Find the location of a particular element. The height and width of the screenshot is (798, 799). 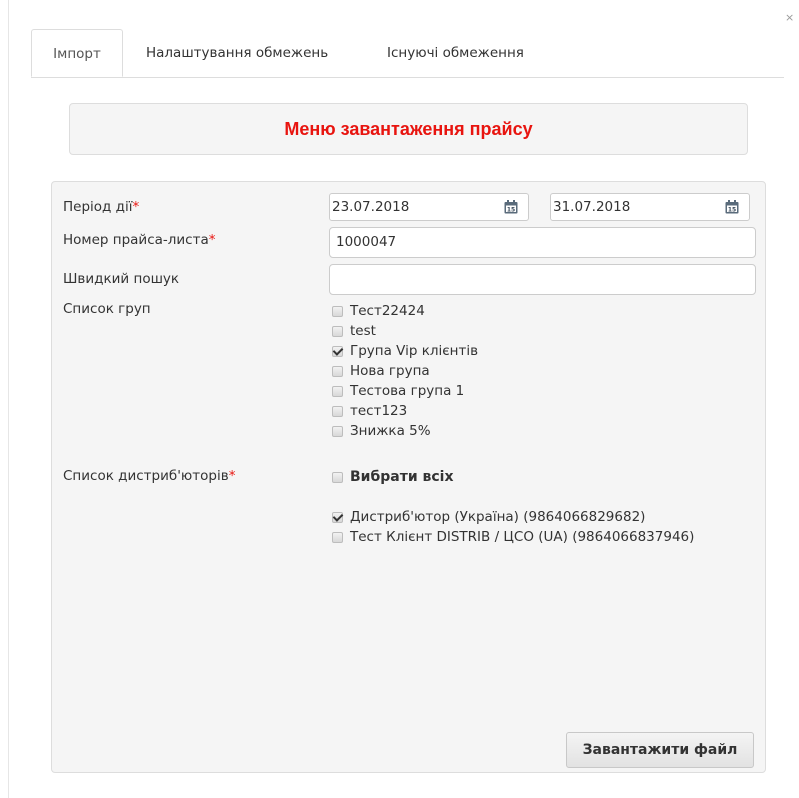

group-checkbox-item: Нова група is located at coordinates (381, 371).